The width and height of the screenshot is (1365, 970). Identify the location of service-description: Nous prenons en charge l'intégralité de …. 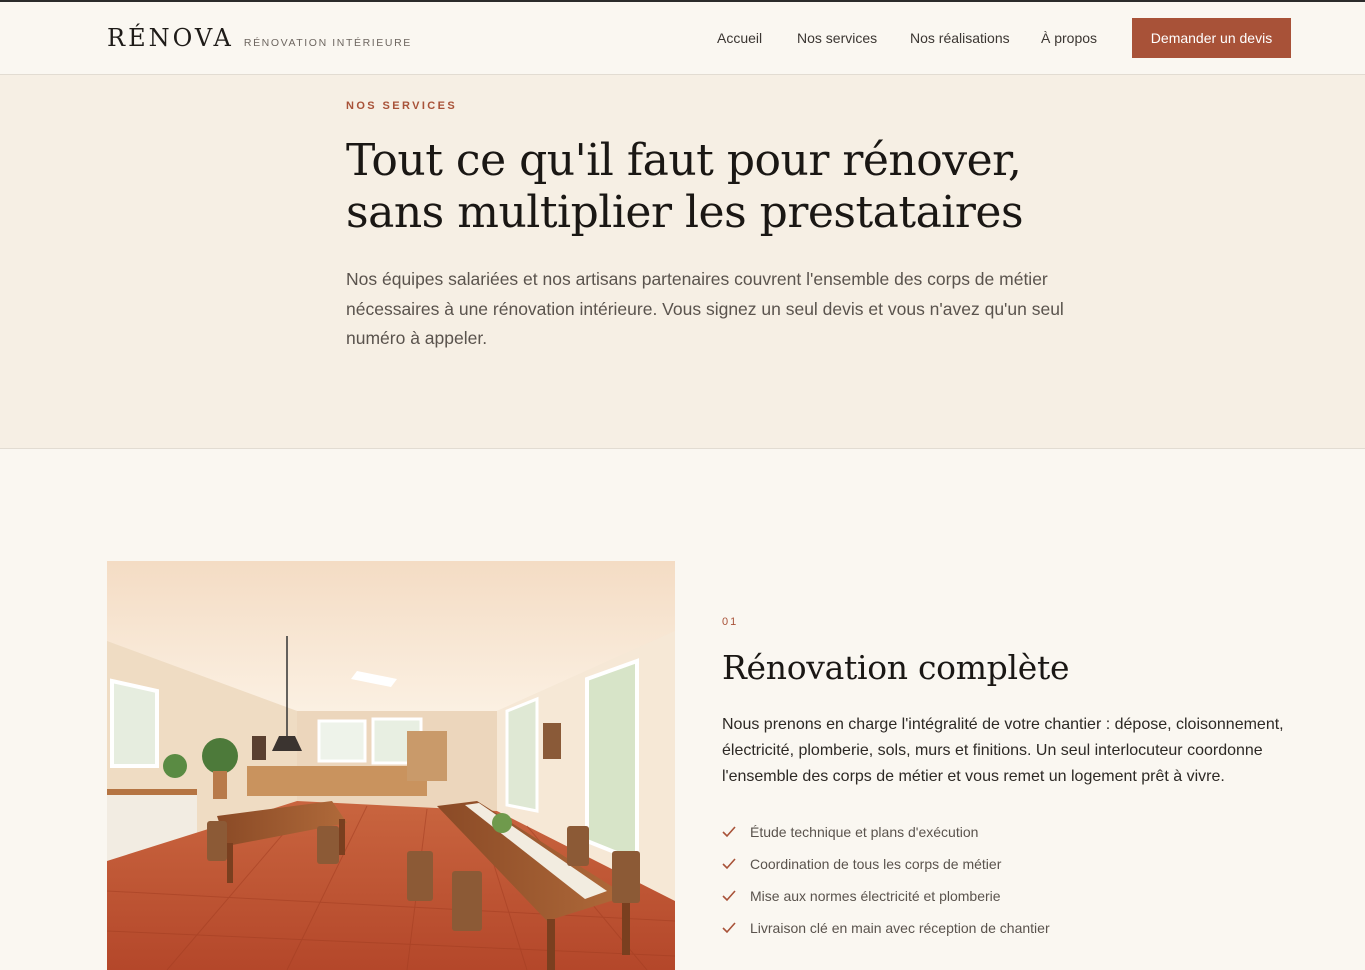
(1003, 750).